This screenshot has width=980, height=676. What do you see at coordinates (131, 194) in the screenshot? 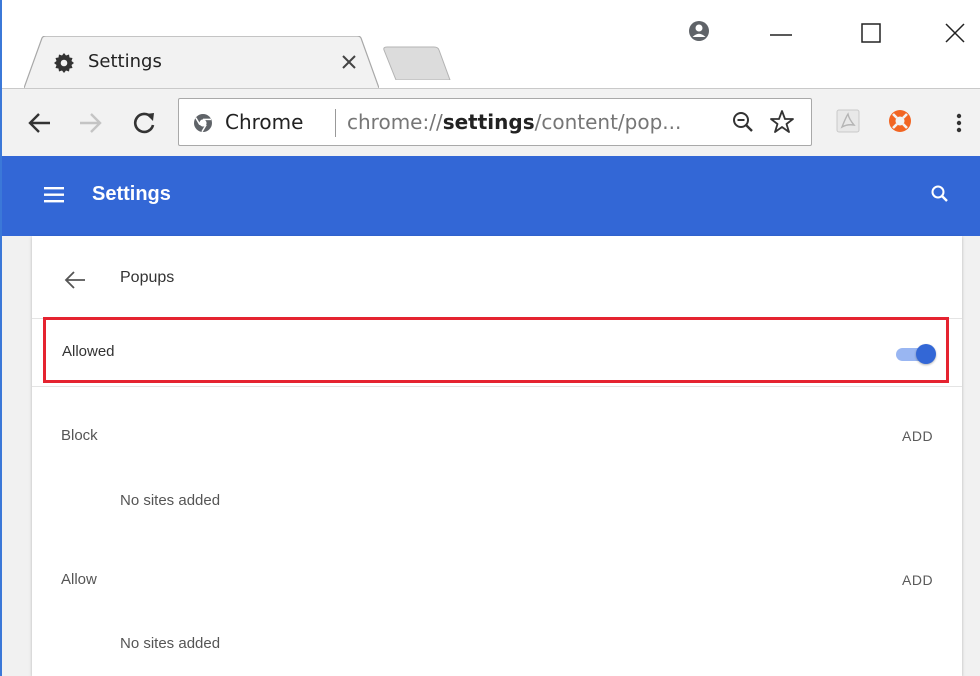
I see `header-title: Settings` at bounding box center [131, 194].